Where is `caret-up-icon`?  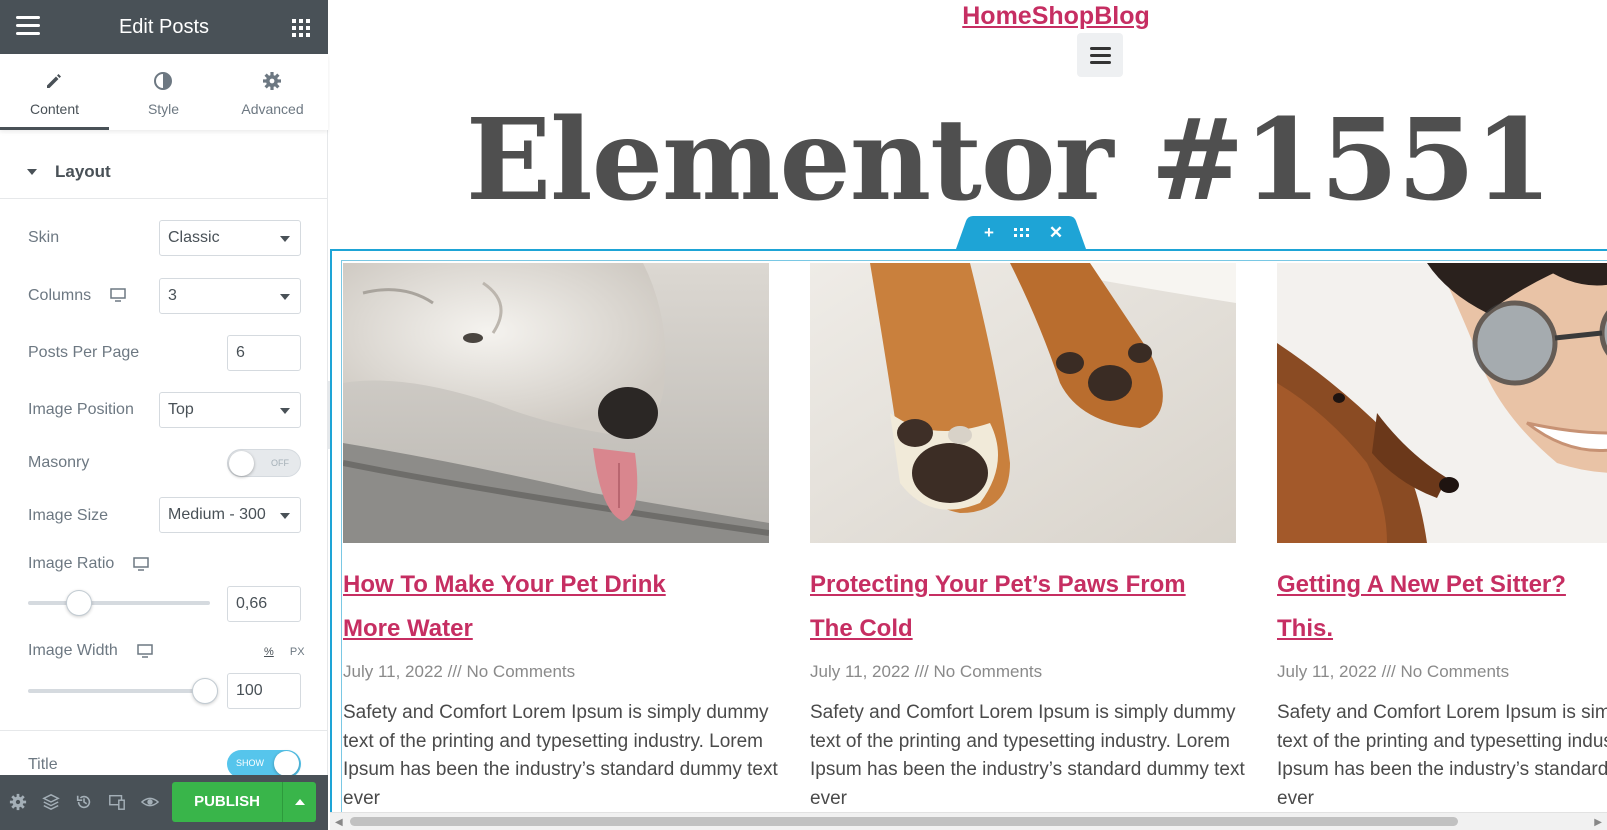
caret-up-icon is located at coordinates (300, 802).